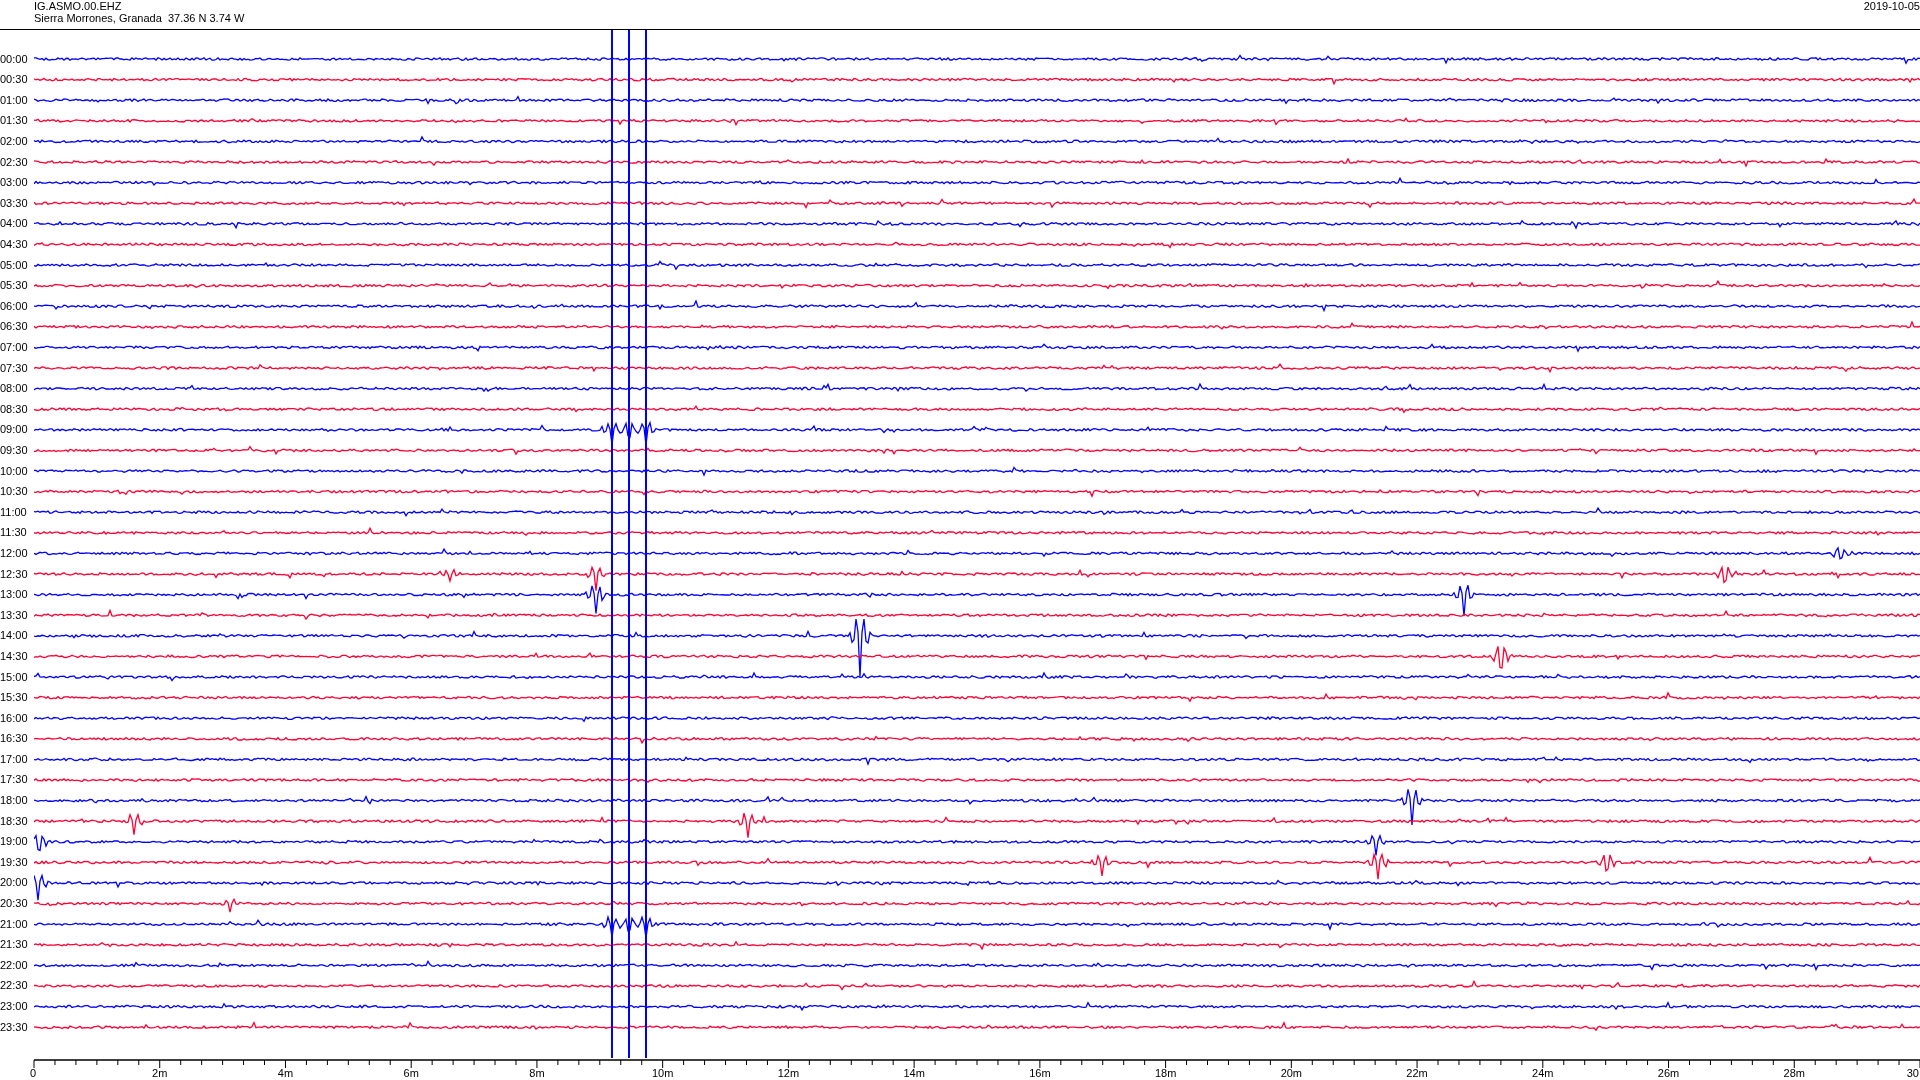 The height and width of the screenshot is (1080, 1920). I want to click on row-time-label: 21:00, so click(14, 924).